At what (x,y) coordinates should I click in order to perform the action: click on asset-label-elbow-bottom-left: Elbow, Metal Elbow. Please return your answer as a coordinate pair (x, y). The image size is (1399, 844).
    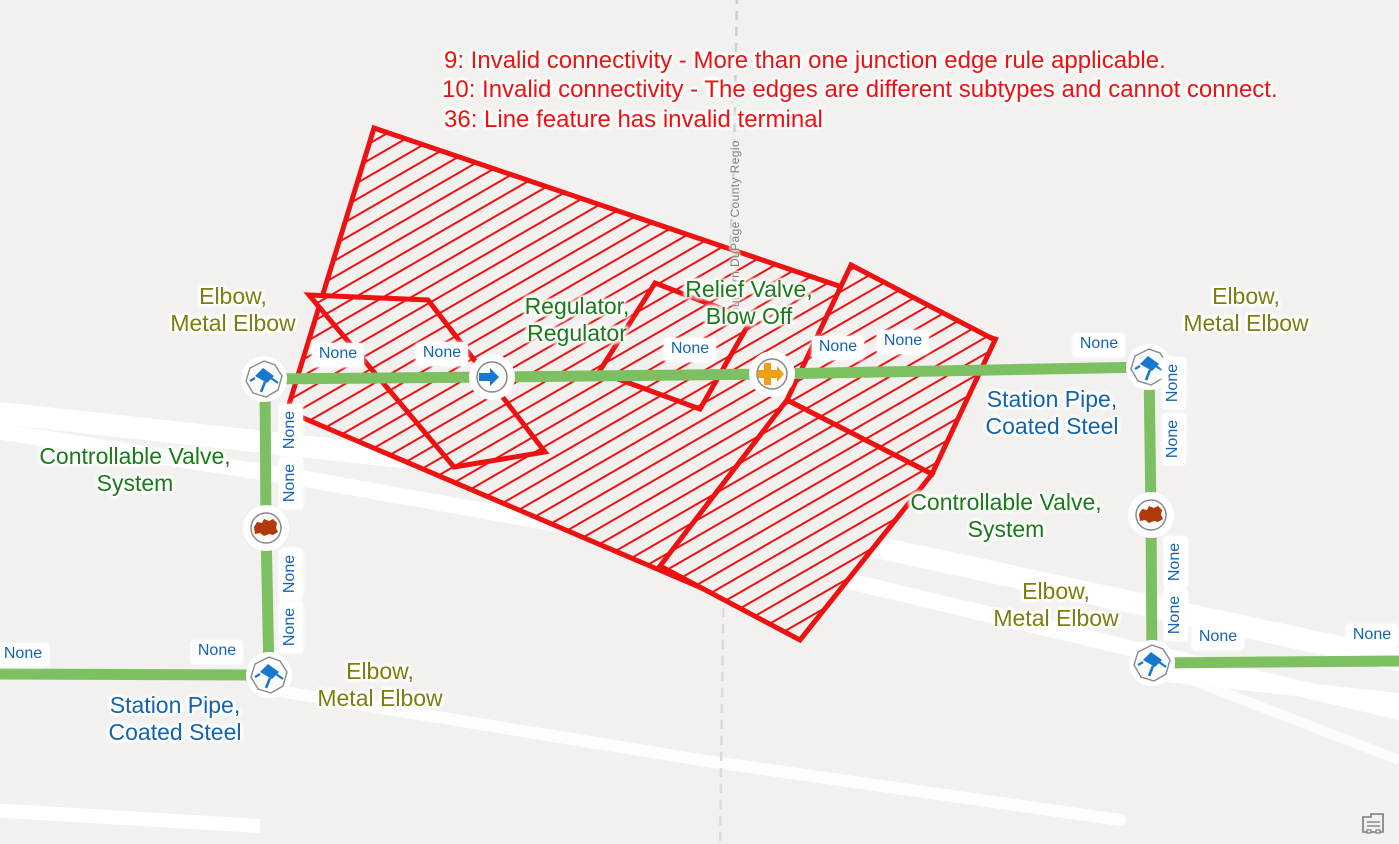
    Looking at the image, I should click on (379, 685).